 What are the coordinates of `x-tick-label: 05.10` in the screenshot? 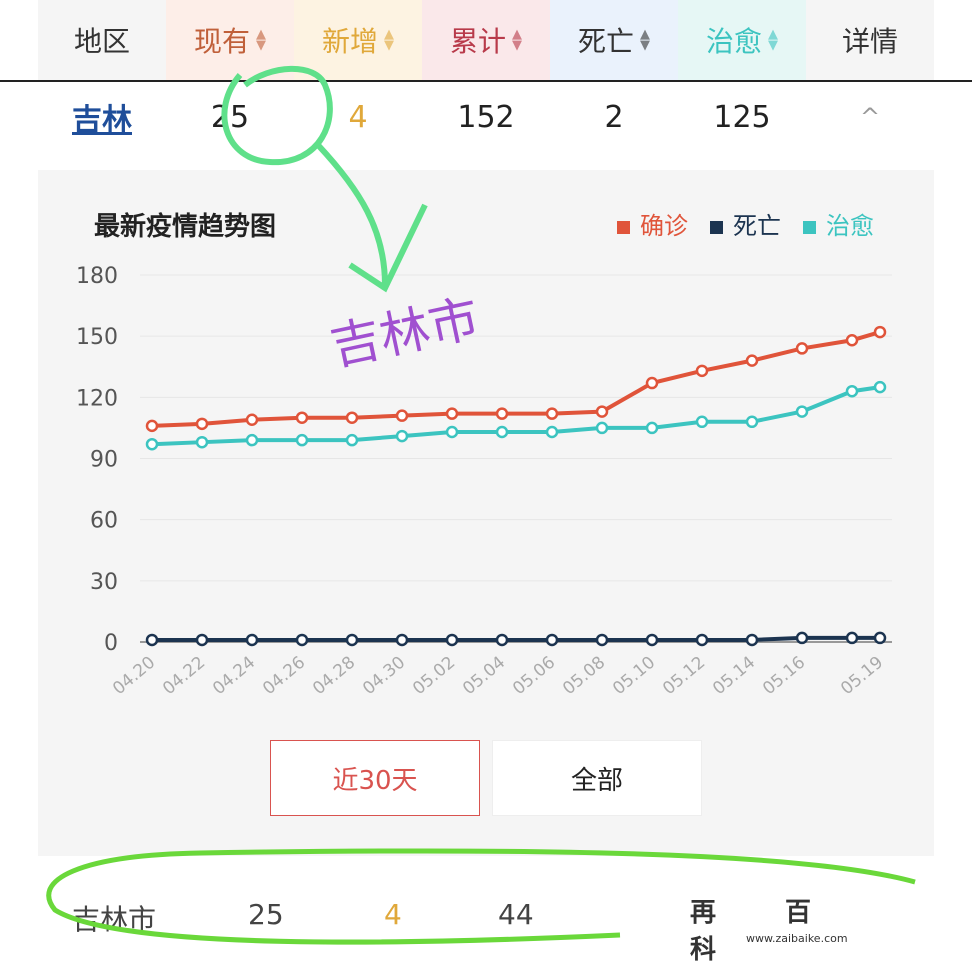 It's located at (634, 676).